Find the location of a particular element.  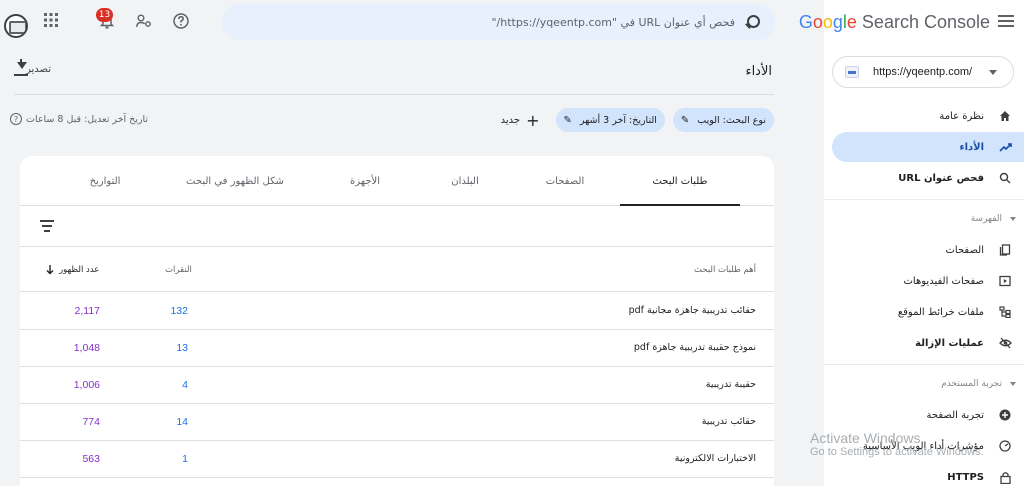

home-icon is located at coordinates (1005, 116).